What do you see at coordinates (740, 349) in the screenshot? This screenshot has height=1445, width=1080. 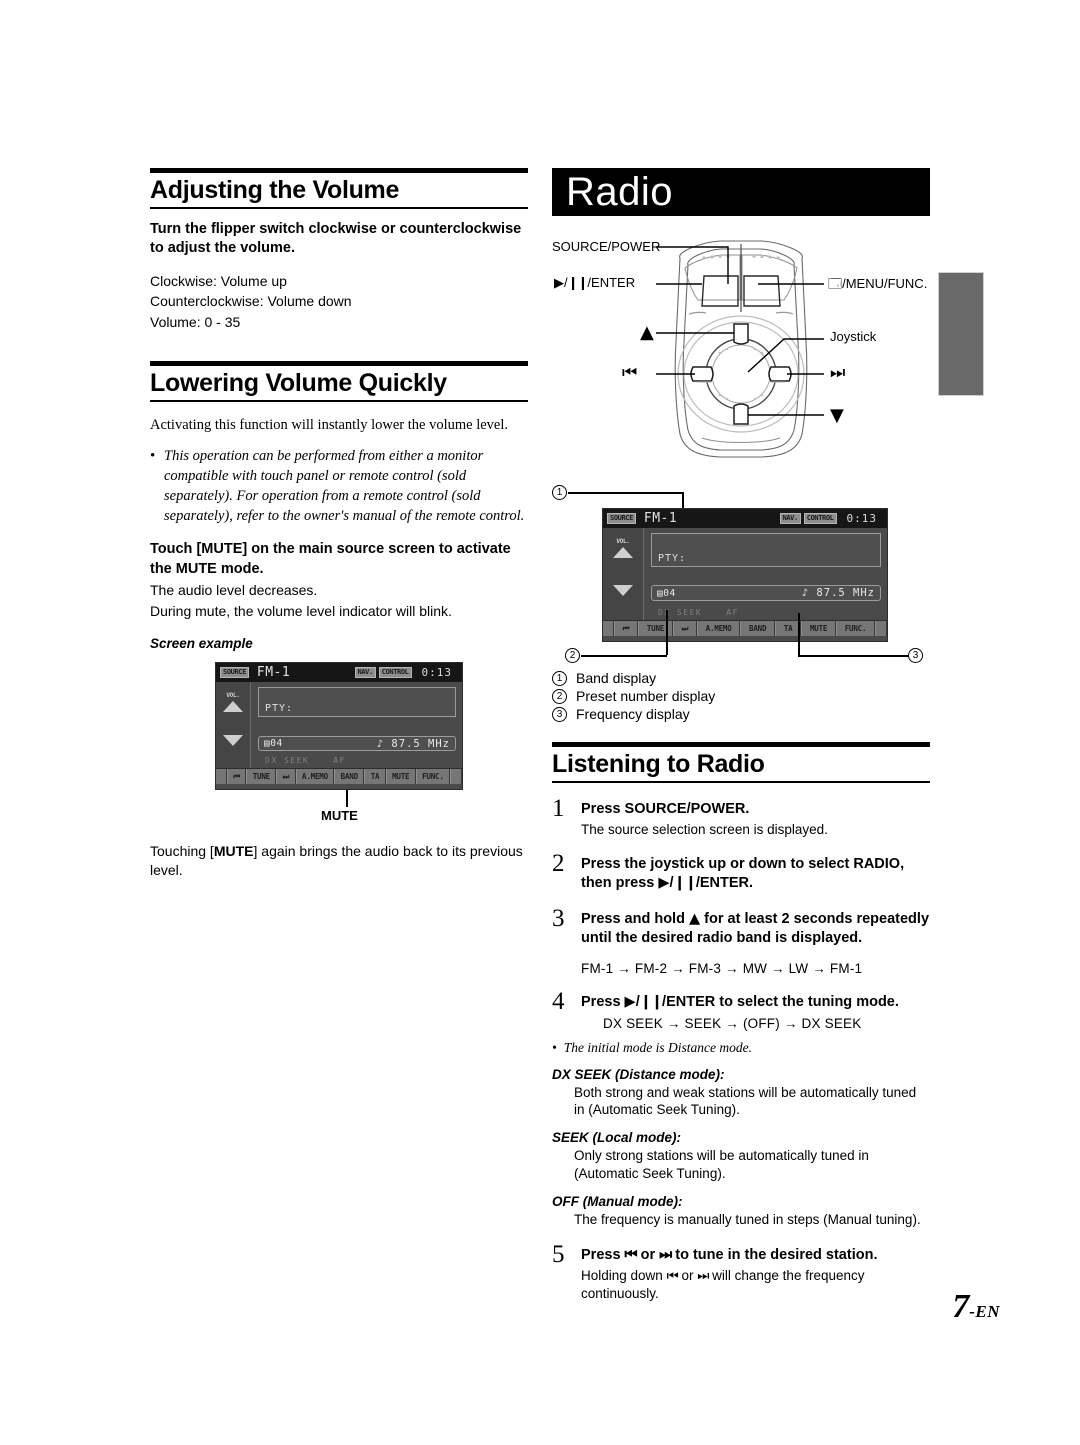 I see `device-illustration-svg` at bounding box center [740, 349].